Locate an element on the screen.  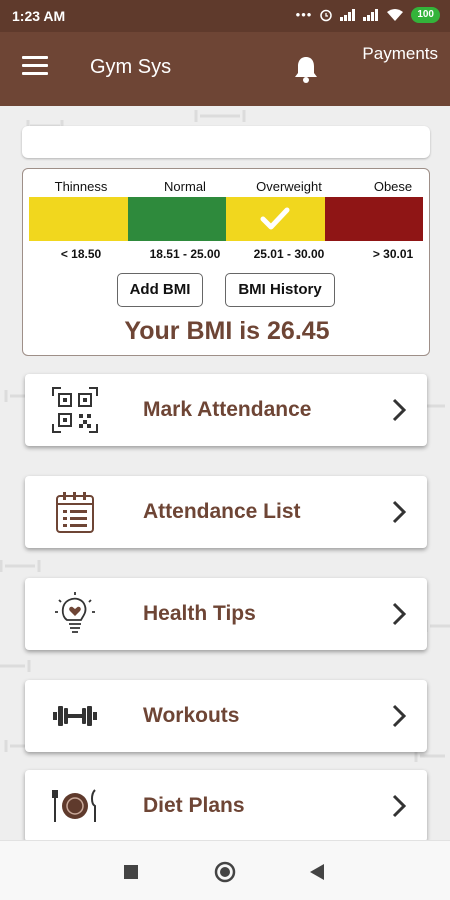
menu-item-health-tips: Health Tips is located at coordinates (226, 614).